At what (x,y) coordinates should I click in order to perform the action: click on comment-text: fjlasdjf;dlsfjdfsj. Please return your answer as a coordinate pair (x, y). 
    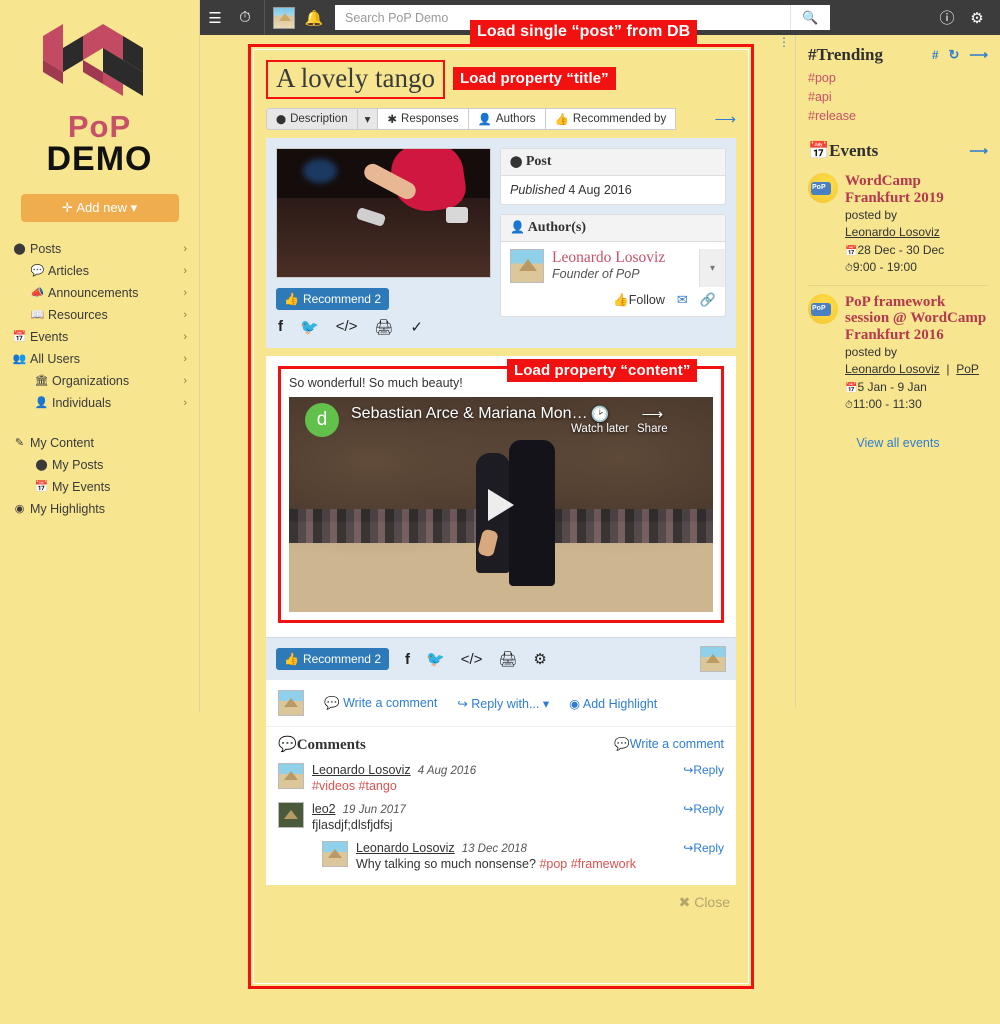
    Looking at the image, I should click on (352, 825).